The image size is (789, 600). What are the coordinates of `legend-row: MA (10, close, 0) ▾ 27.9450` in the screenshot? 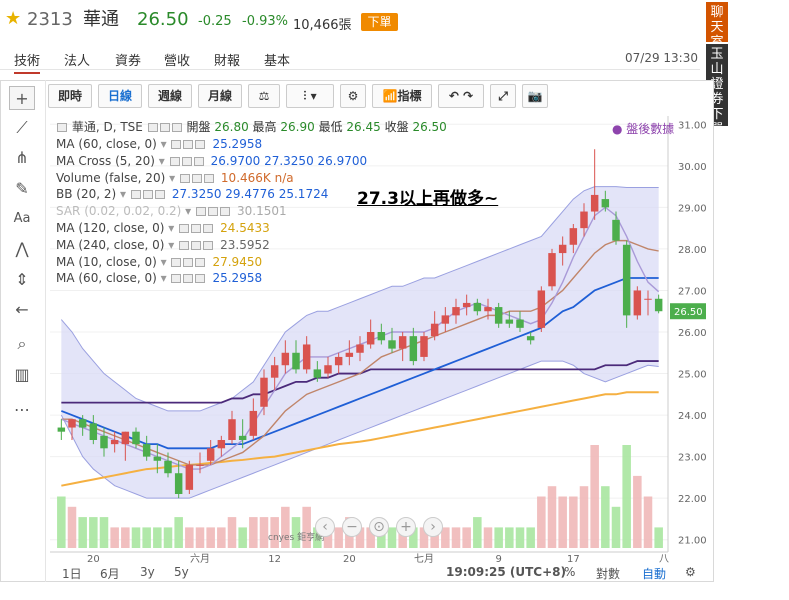 It's located at (159, 262).